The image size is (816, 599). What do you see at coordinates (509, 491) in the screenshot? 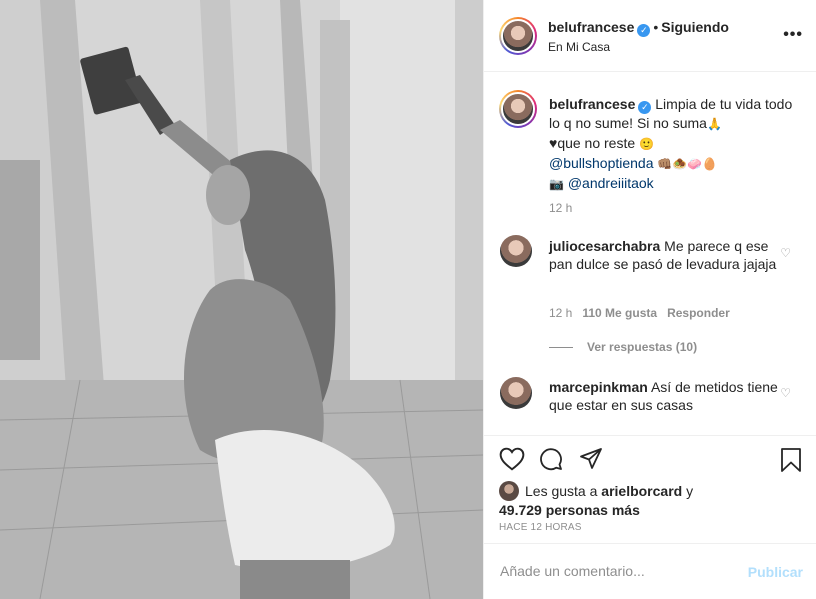
I see `liker-avatar` at bounding box center [509, 491].